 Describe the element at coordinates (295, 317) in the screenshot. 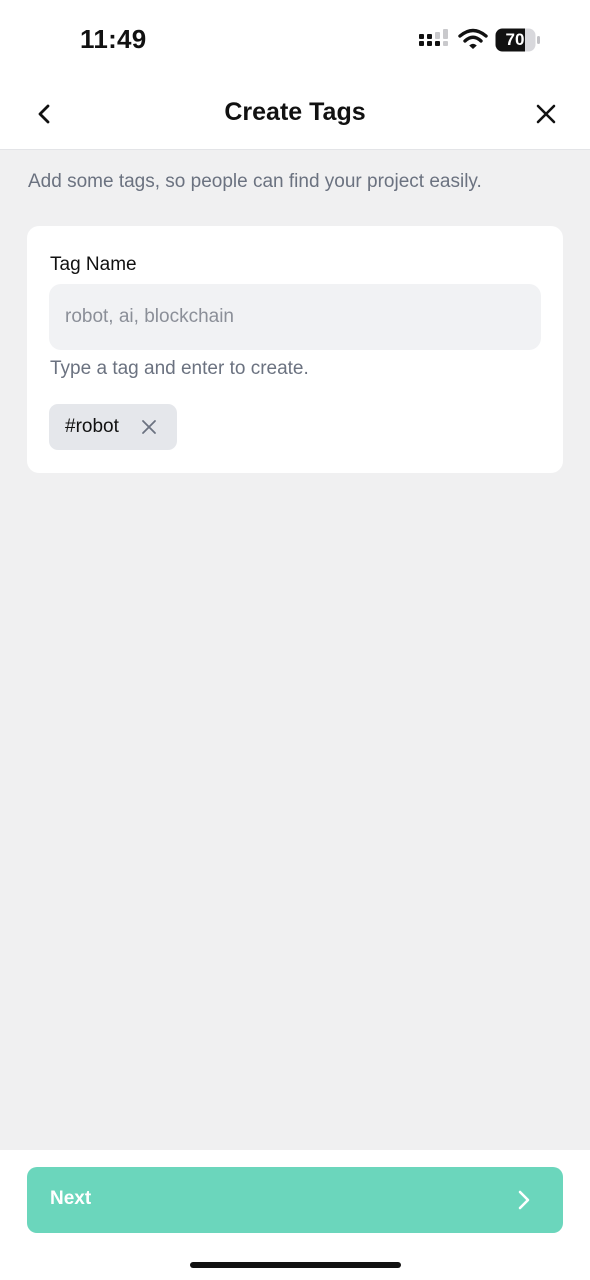

I see `tag-name-input` at that location.